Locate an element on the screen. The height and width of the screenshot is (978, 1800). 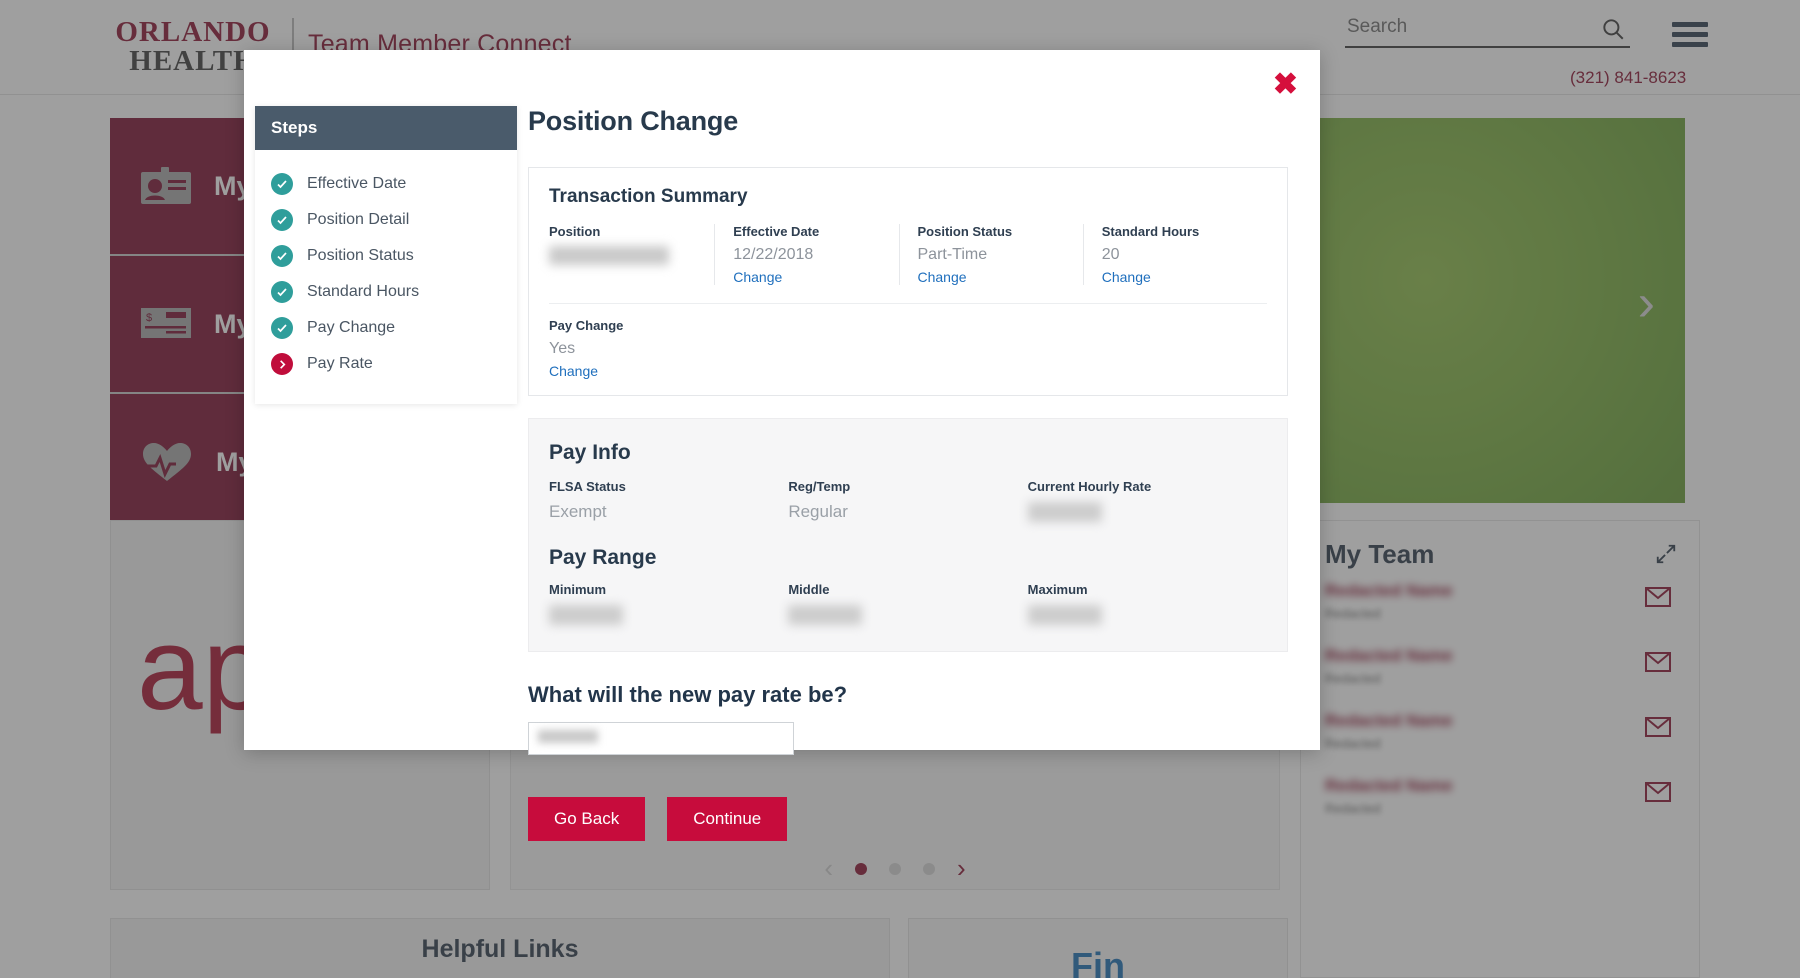
summary-field-position: Position is located at coordinates (632, 254).